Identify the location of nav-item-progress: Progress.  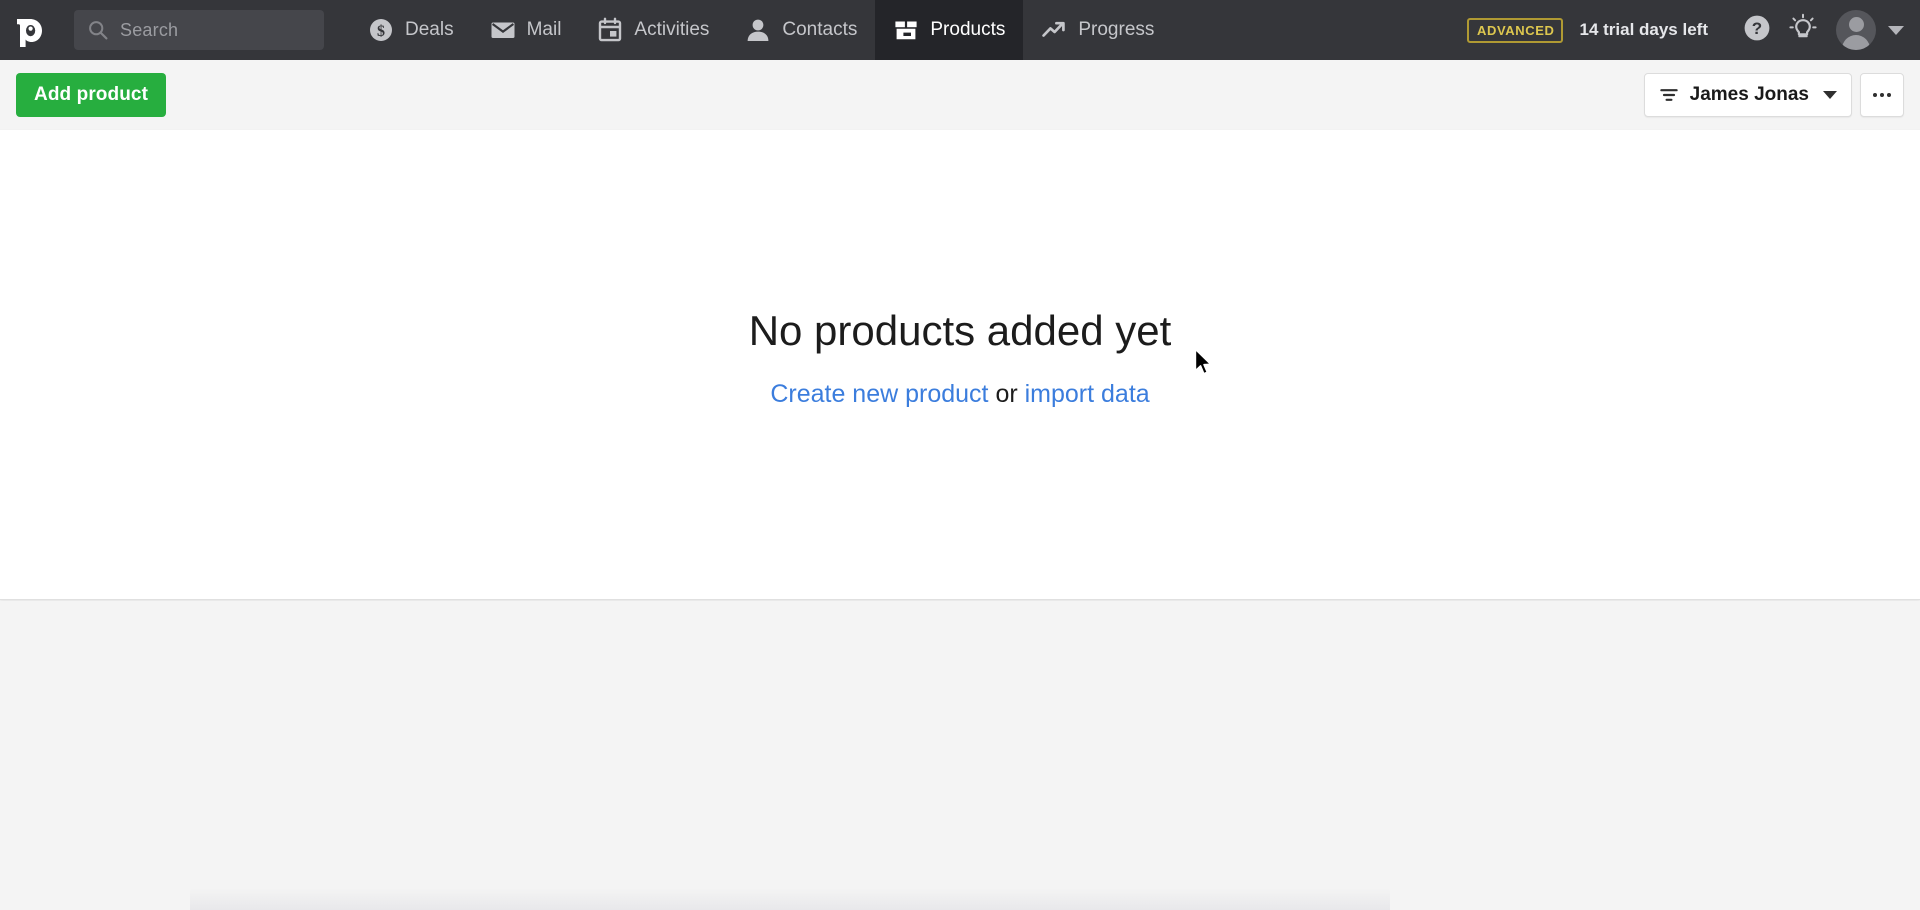
(1097, 30).